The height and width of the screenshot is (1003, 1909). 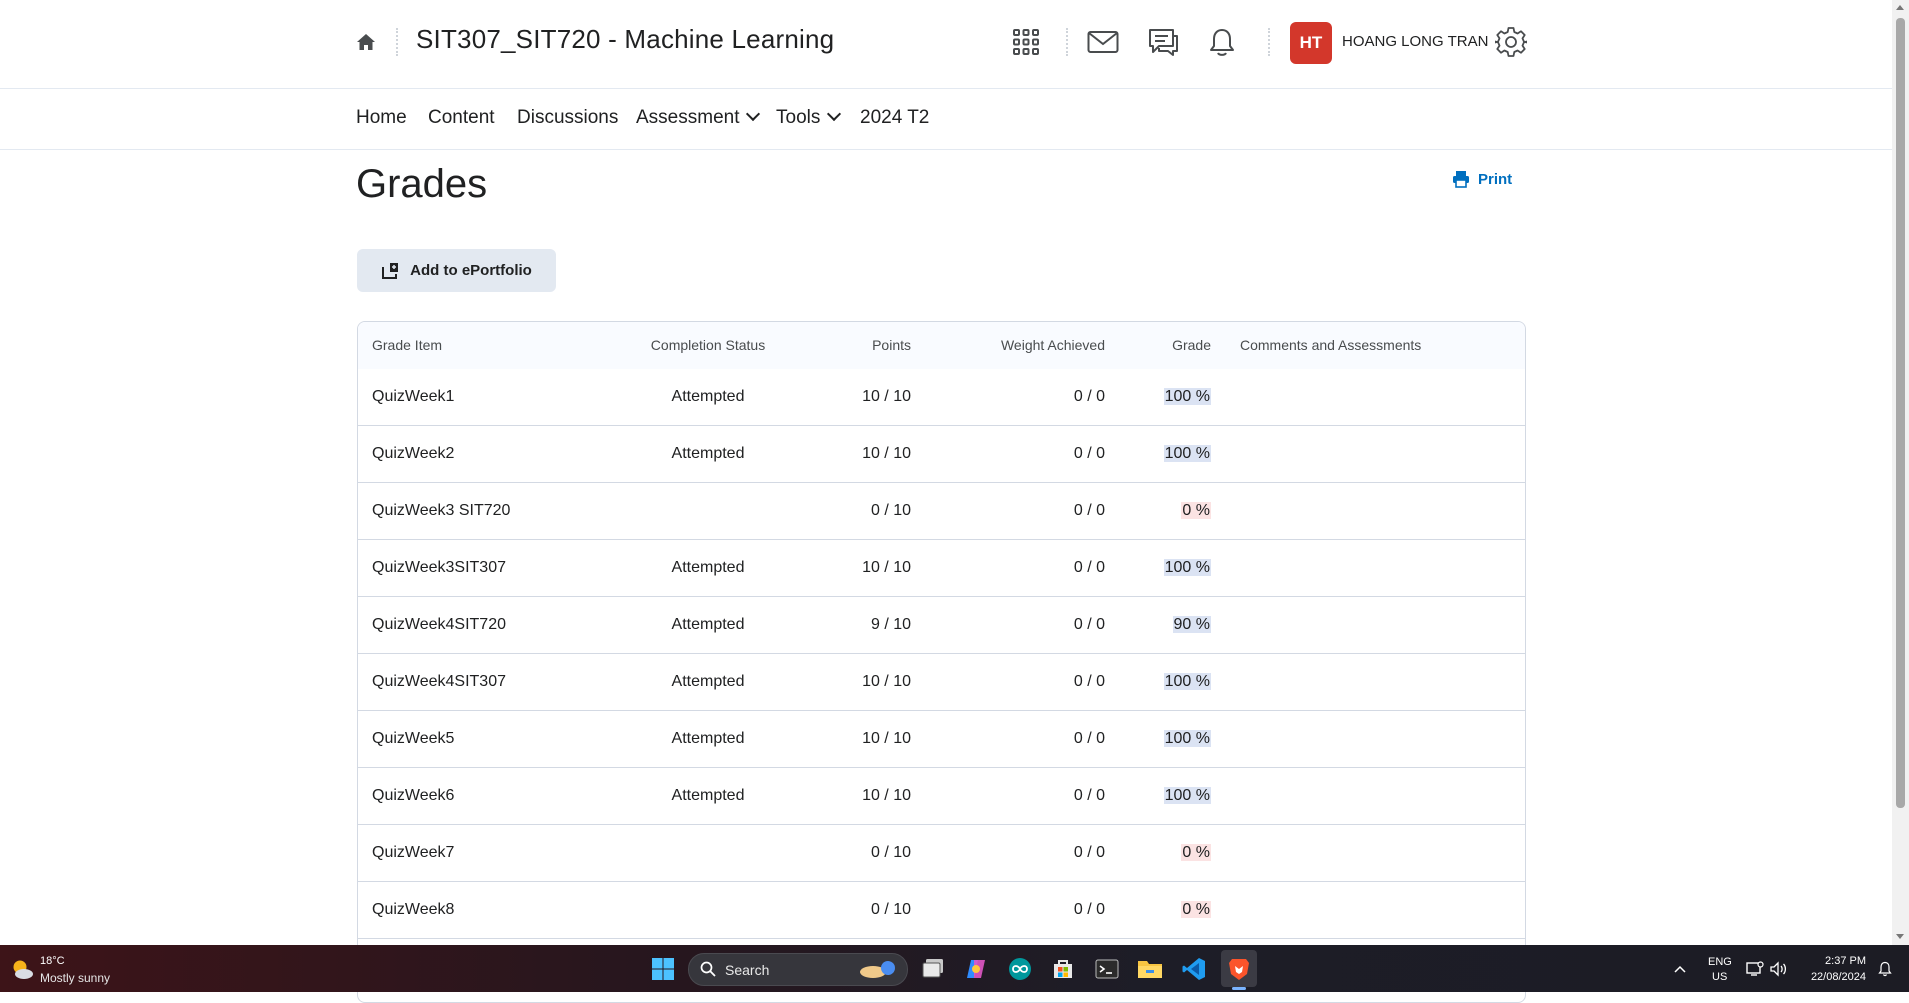 I want to click on header-comments: Comments and Assessments, so click(x=1331, y=345).